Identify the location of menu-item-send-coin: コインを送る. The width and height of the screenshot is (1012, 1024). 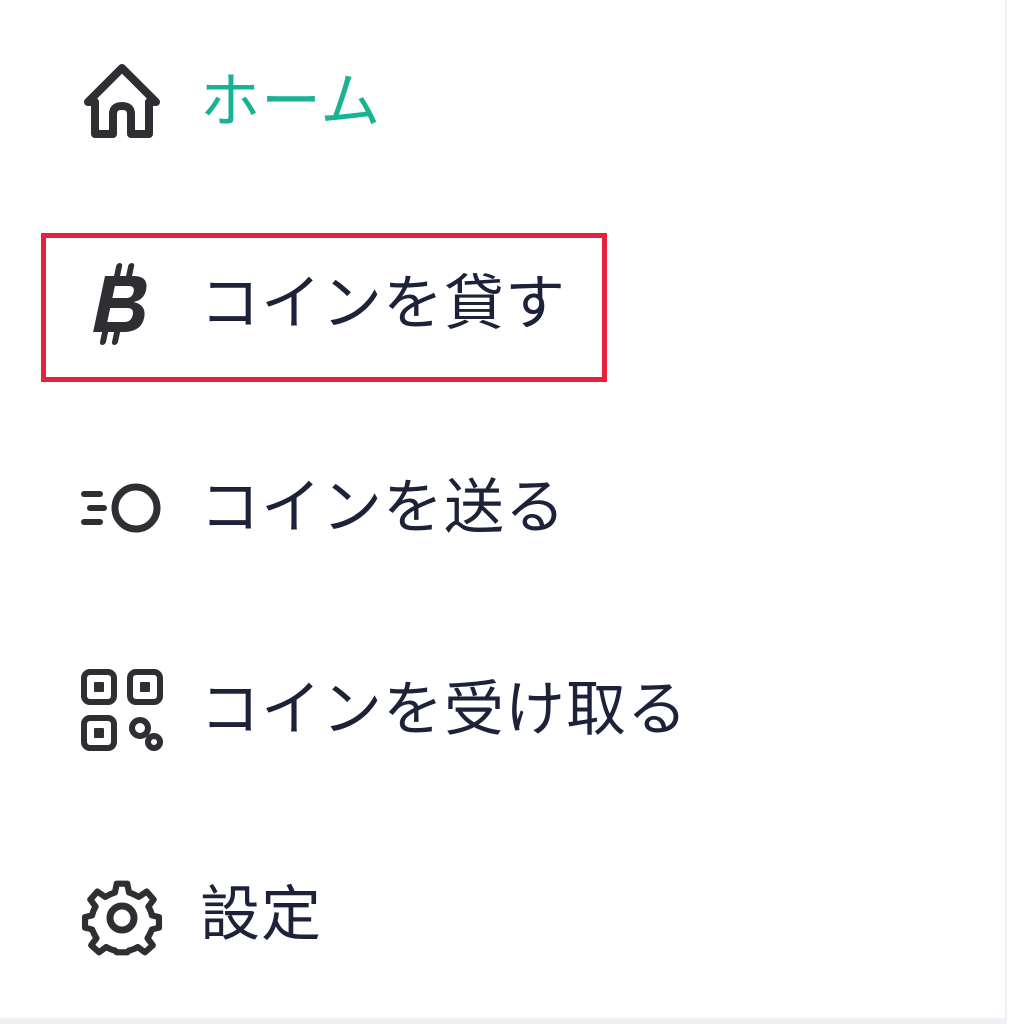
(323, 508).